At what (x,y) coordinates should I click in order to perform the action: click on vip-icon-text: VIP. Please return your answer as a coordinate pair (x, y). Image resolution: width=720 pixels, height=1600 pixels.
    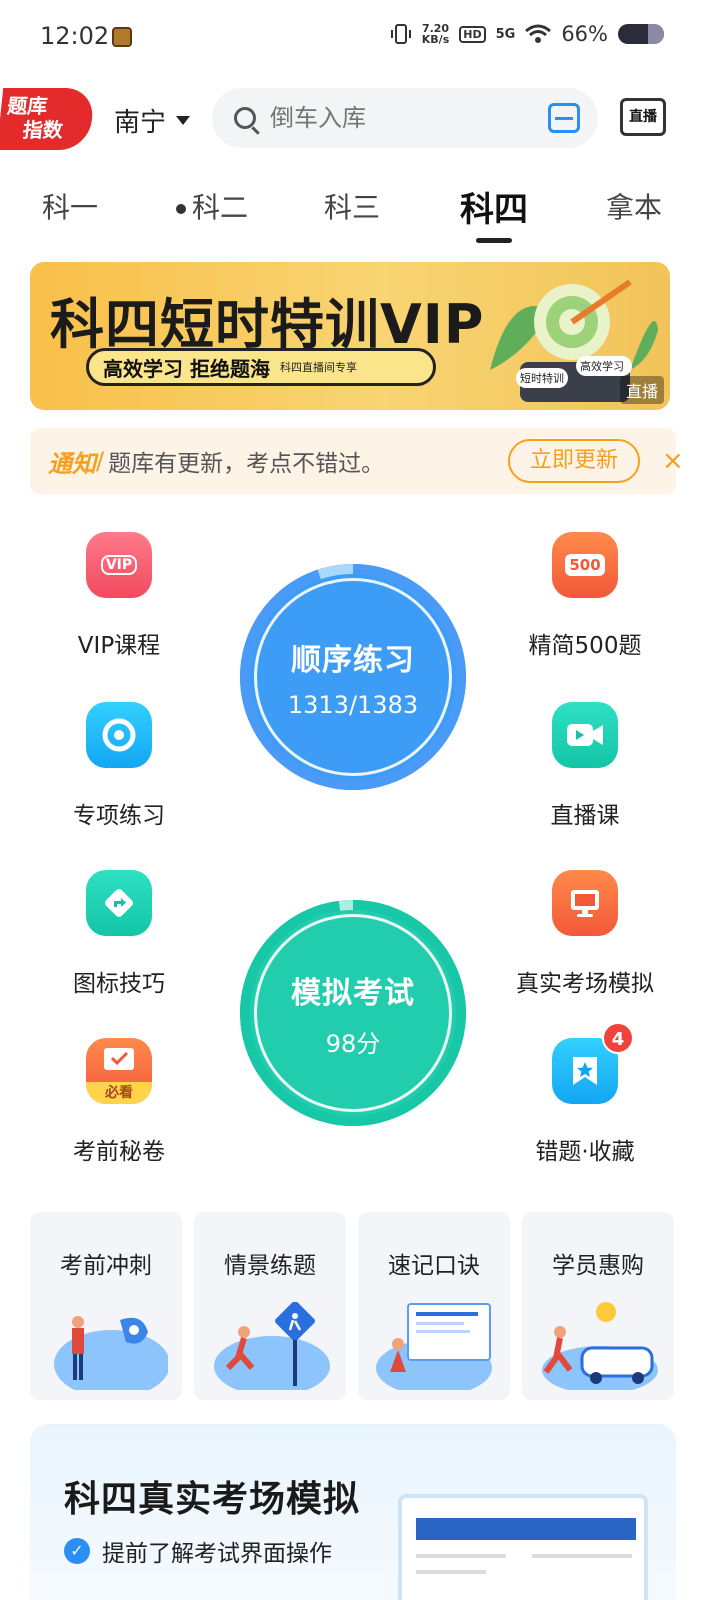
    Looking at the image, I should click on (119, 565).